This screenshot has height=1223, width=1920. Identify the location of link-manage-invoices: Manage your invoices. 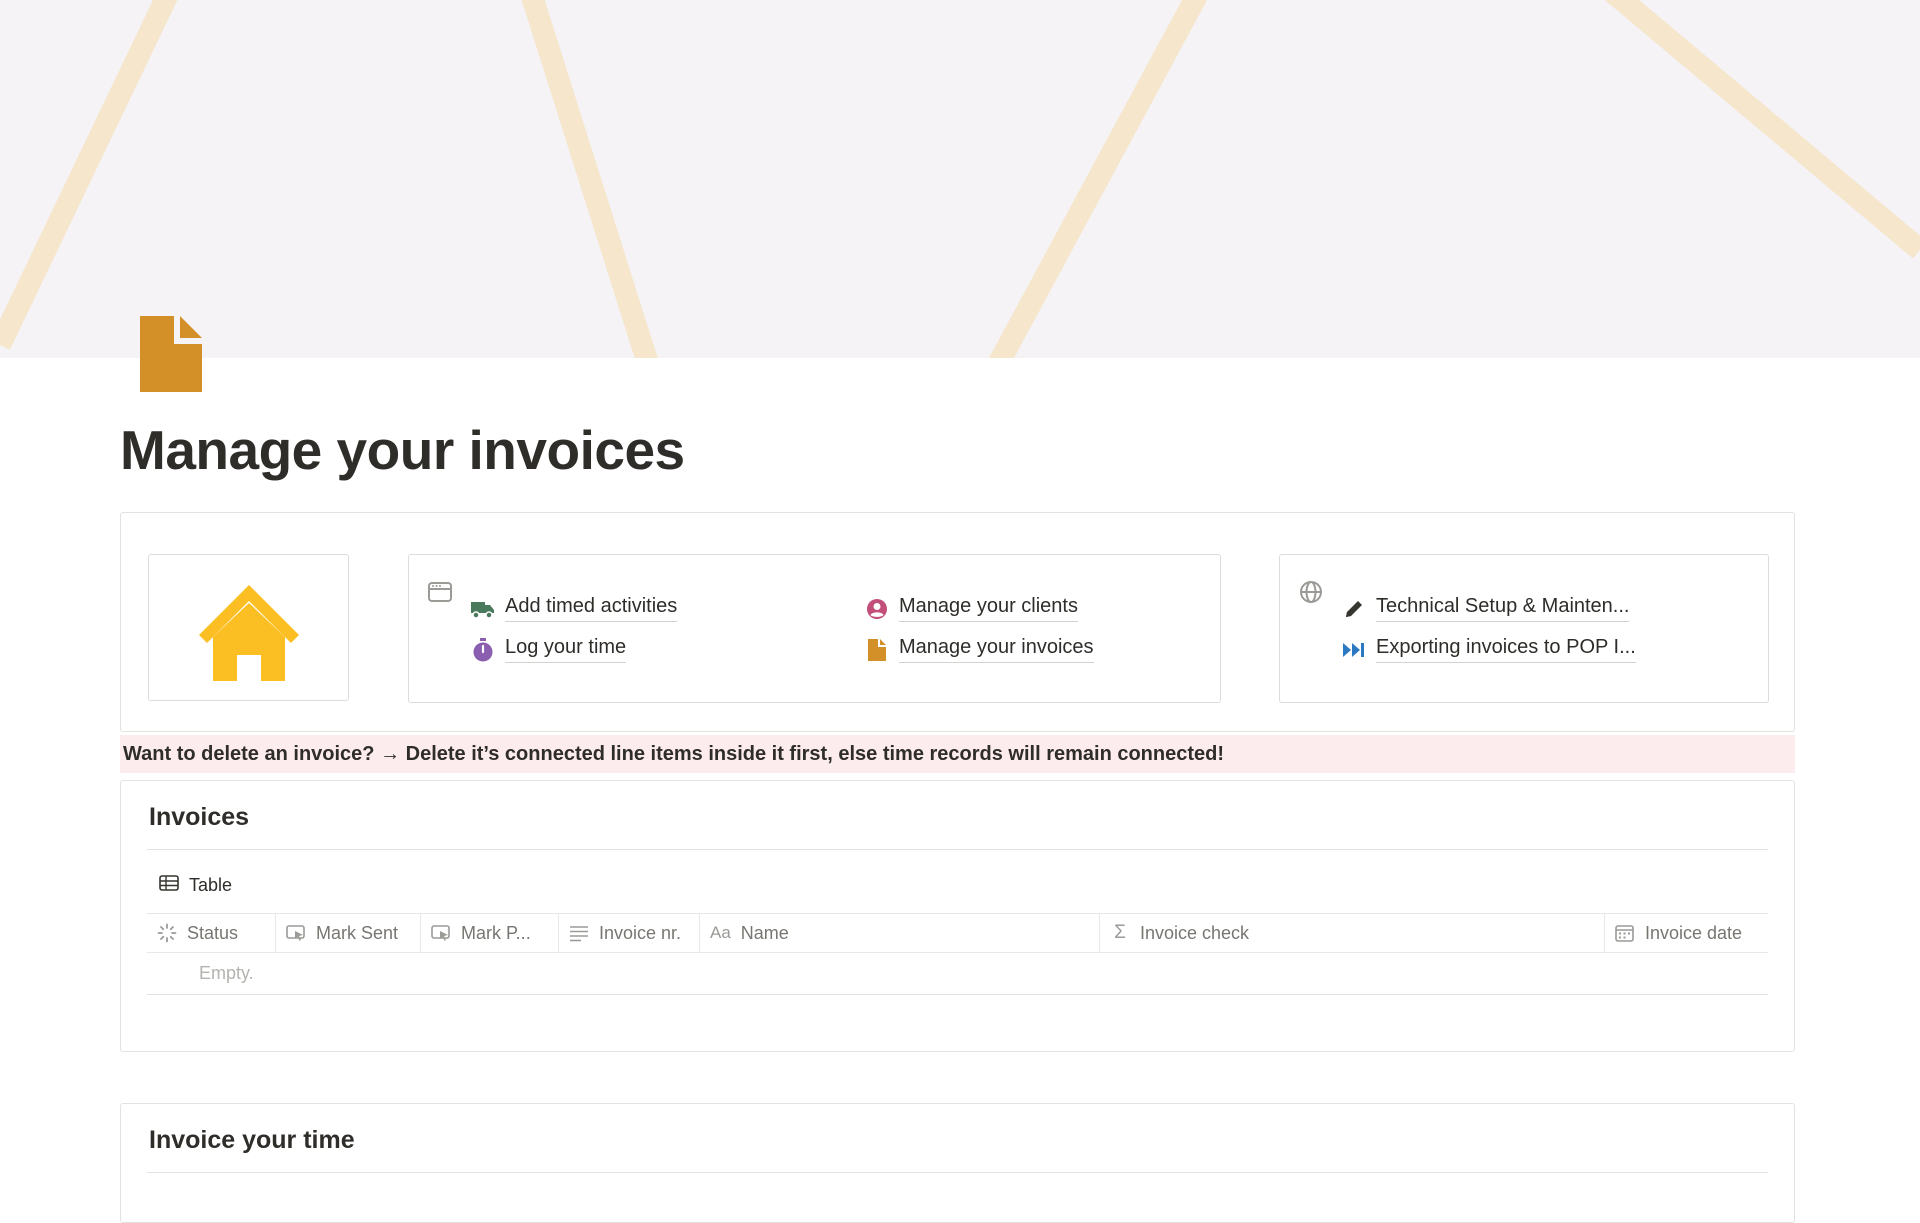
(979, 649).